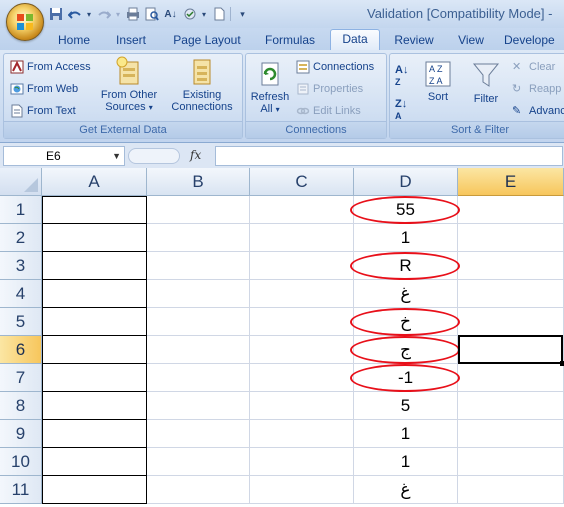 The height and width of the screenshot is (507, 564). What do you see at coordinates (533, 67) in the screenshot?
I see `clear-button: ✕ Clear` at bounding box center [533, 67].